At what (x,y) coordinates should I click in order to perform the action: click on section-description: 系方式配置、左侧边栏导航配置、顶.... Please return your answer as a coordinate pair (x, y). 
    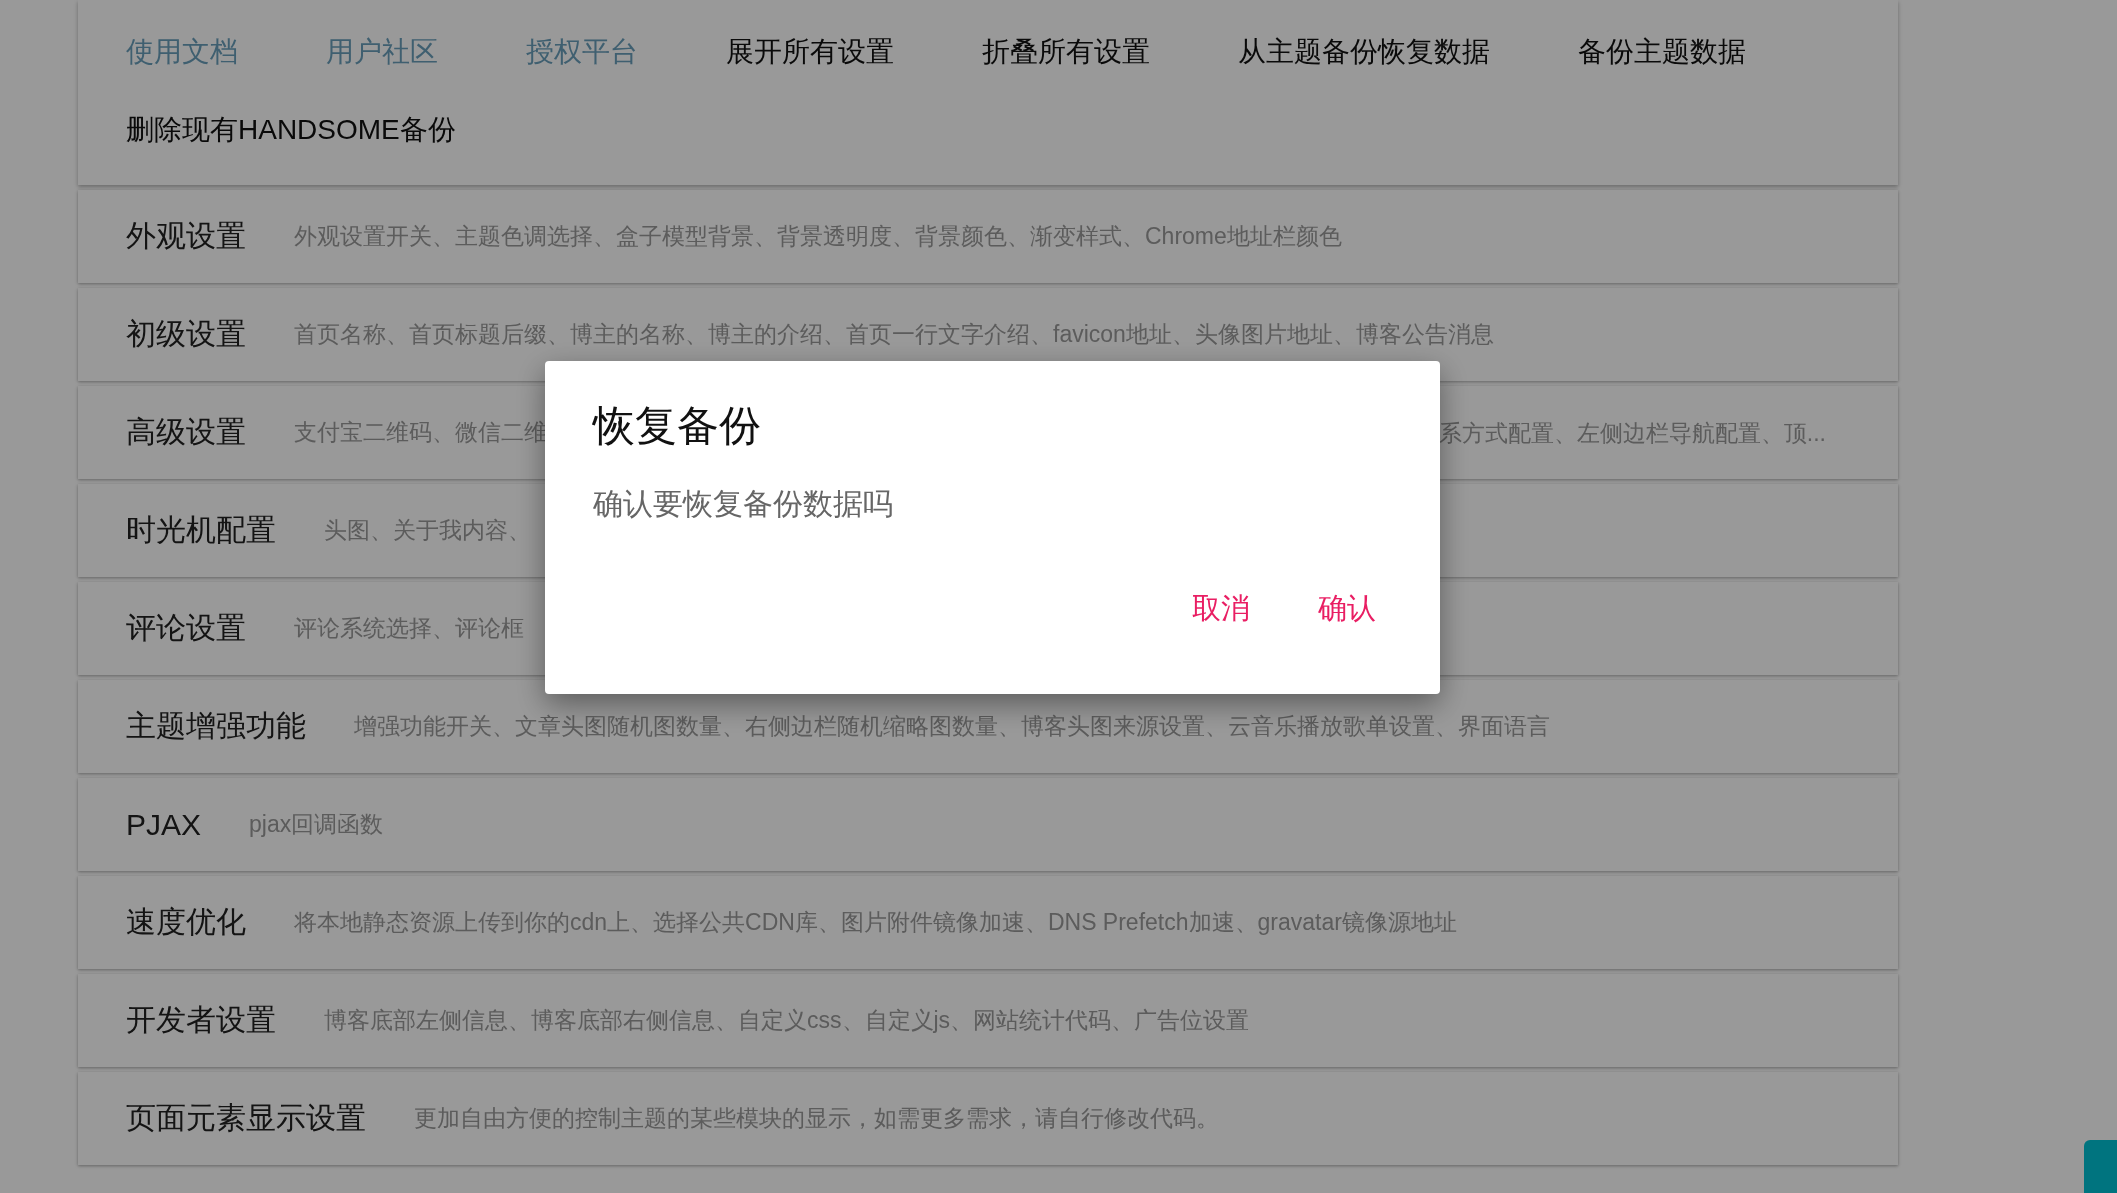
    Looking at the image, I should click on (1632, 432).